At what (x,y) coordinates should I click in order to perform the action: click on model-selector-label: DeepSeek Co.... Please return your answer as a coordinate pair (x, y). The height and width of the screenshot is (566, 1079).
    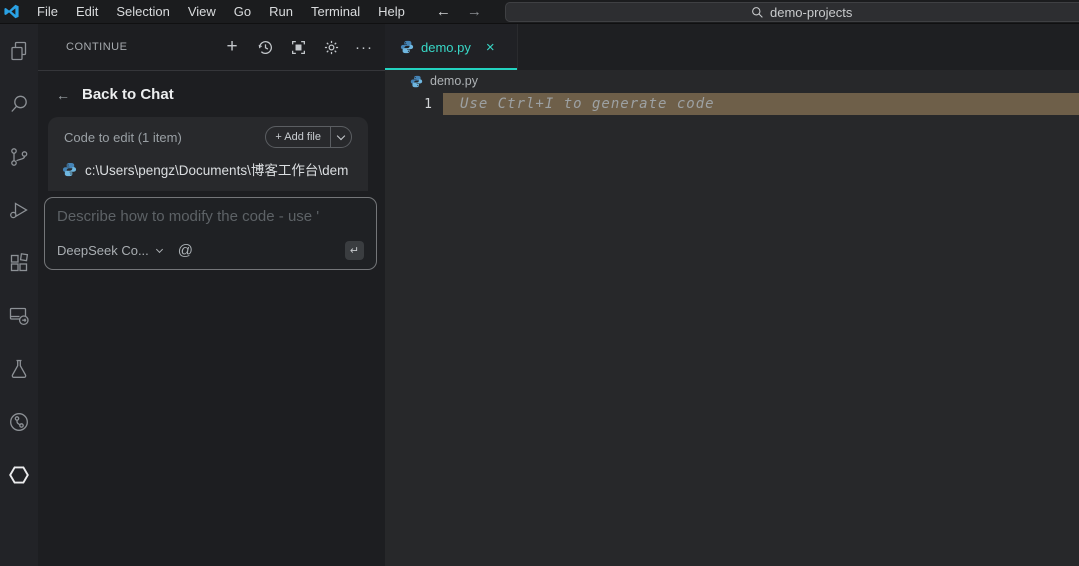
    Looking at the image, I should click on (103, 250).